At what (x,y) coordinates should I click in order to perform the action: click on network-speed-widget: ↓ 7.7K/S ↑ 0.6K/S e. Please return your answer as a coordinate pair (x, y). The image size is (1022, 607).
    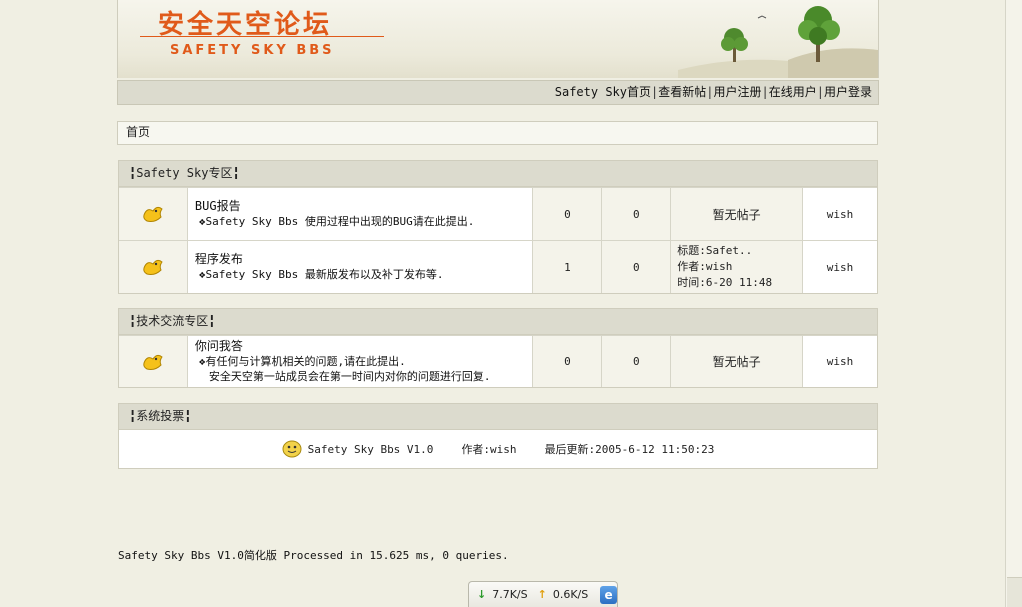
    Looking at the image, I should click on (543, 594).